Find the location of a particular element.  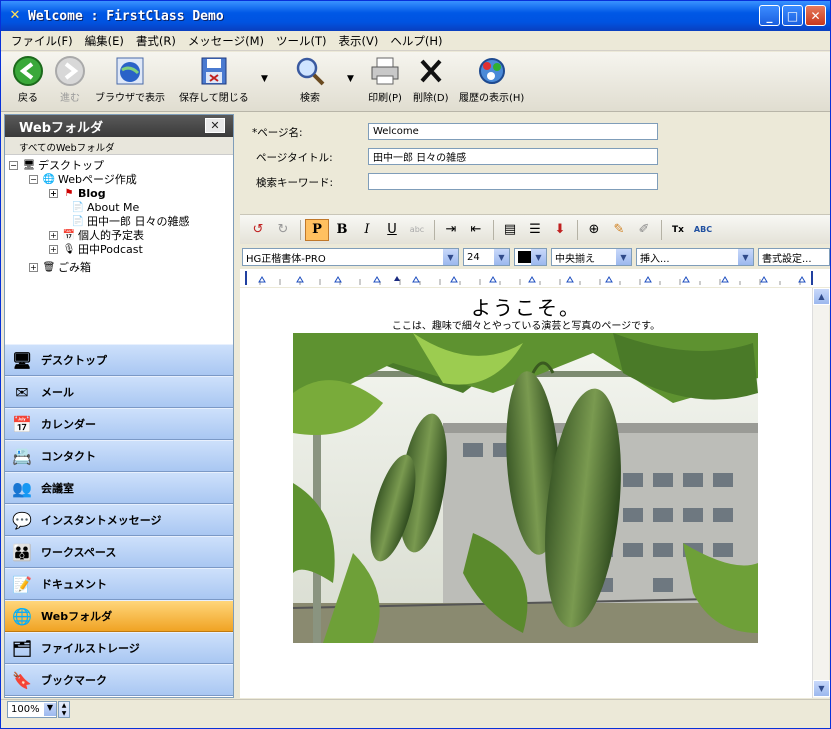

tree-item-trash: + 🗑 ごみ箱 is located at coordinates (60, 267).